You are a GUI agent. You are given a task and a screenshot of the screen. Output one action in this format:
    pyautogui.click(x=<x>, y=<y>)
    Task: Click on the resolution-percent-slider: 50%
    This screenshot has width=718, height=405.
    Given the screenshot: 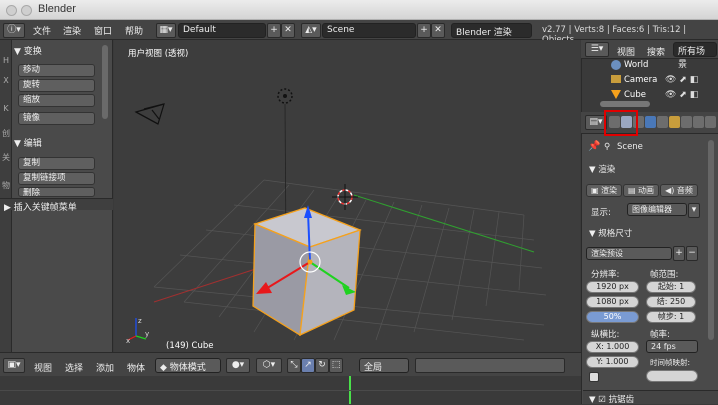 What is the action you would take?
    pyautogui.click(x=612, y=317)
    